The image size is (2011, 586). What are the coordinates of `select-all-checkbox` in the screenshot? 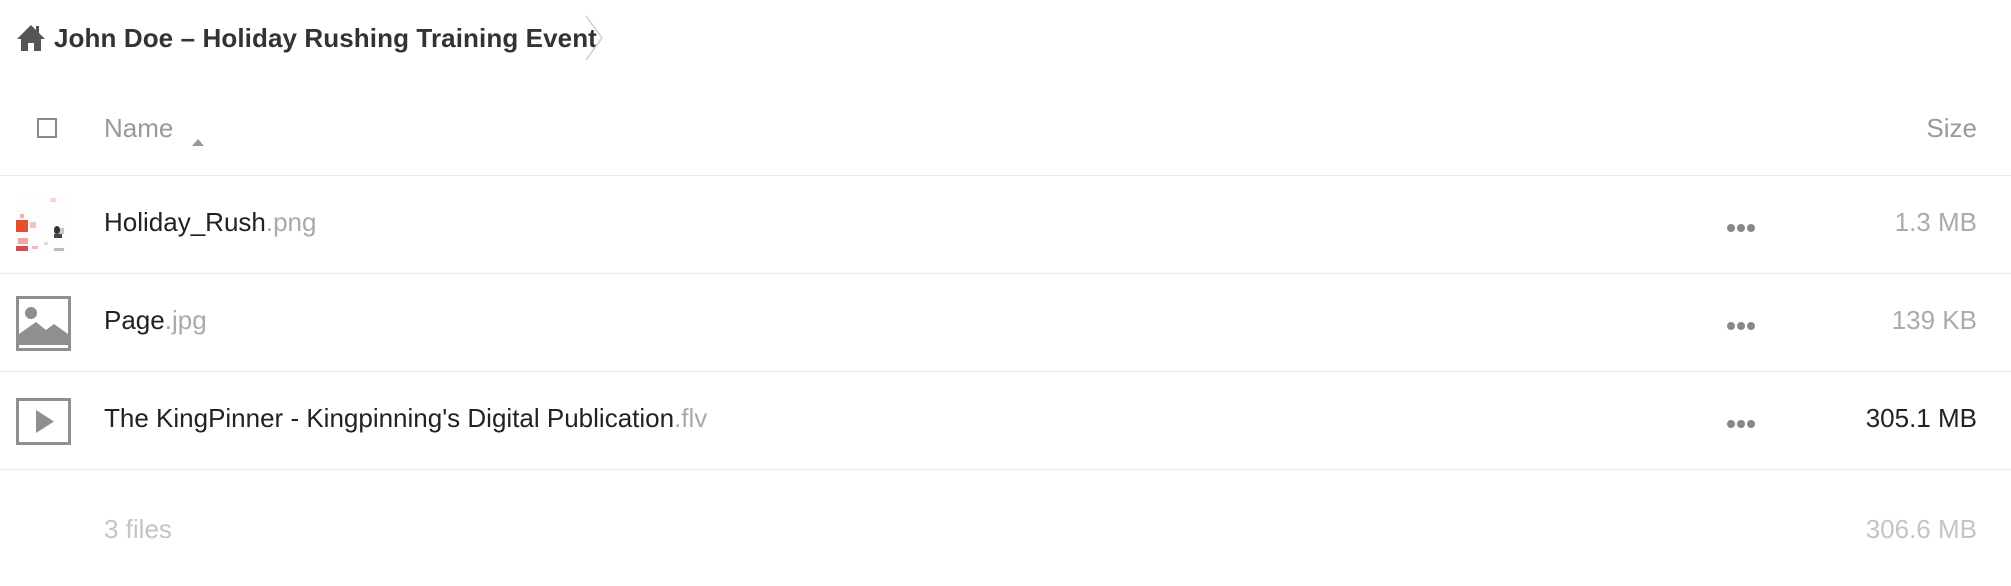 It's located at (47, 128).